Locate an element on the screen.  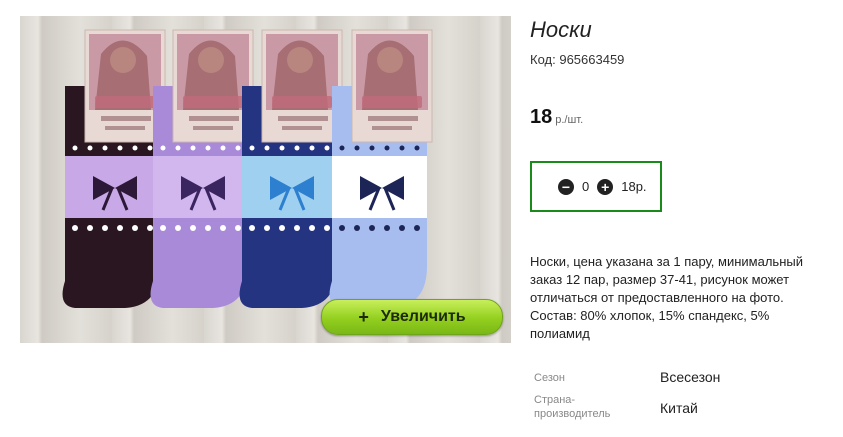
spec-value-season: Всесезон is located at coordinates (690, 377).